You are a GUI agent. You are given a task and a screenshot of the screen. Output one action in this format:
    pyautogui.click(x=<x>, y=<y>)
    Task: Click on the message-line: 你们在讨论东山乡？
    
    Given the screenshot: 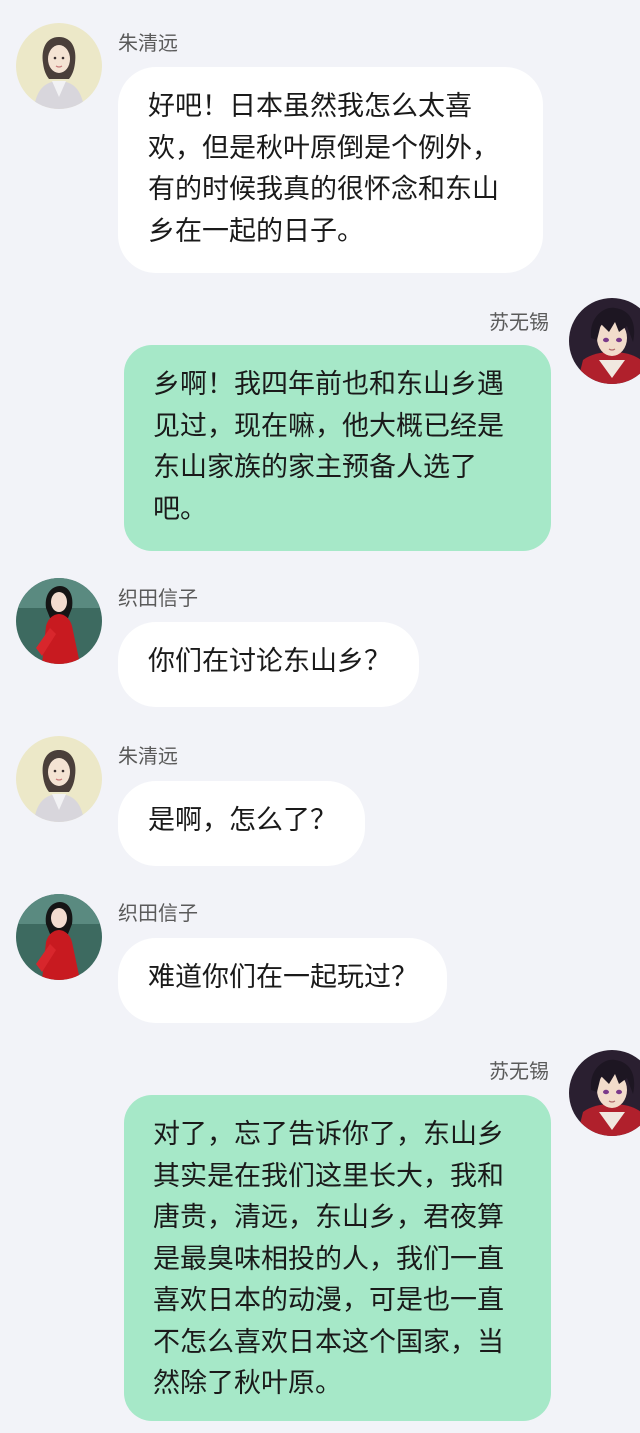 What is the action you would take?
    pyautogui.click(x=269, y=661)
    